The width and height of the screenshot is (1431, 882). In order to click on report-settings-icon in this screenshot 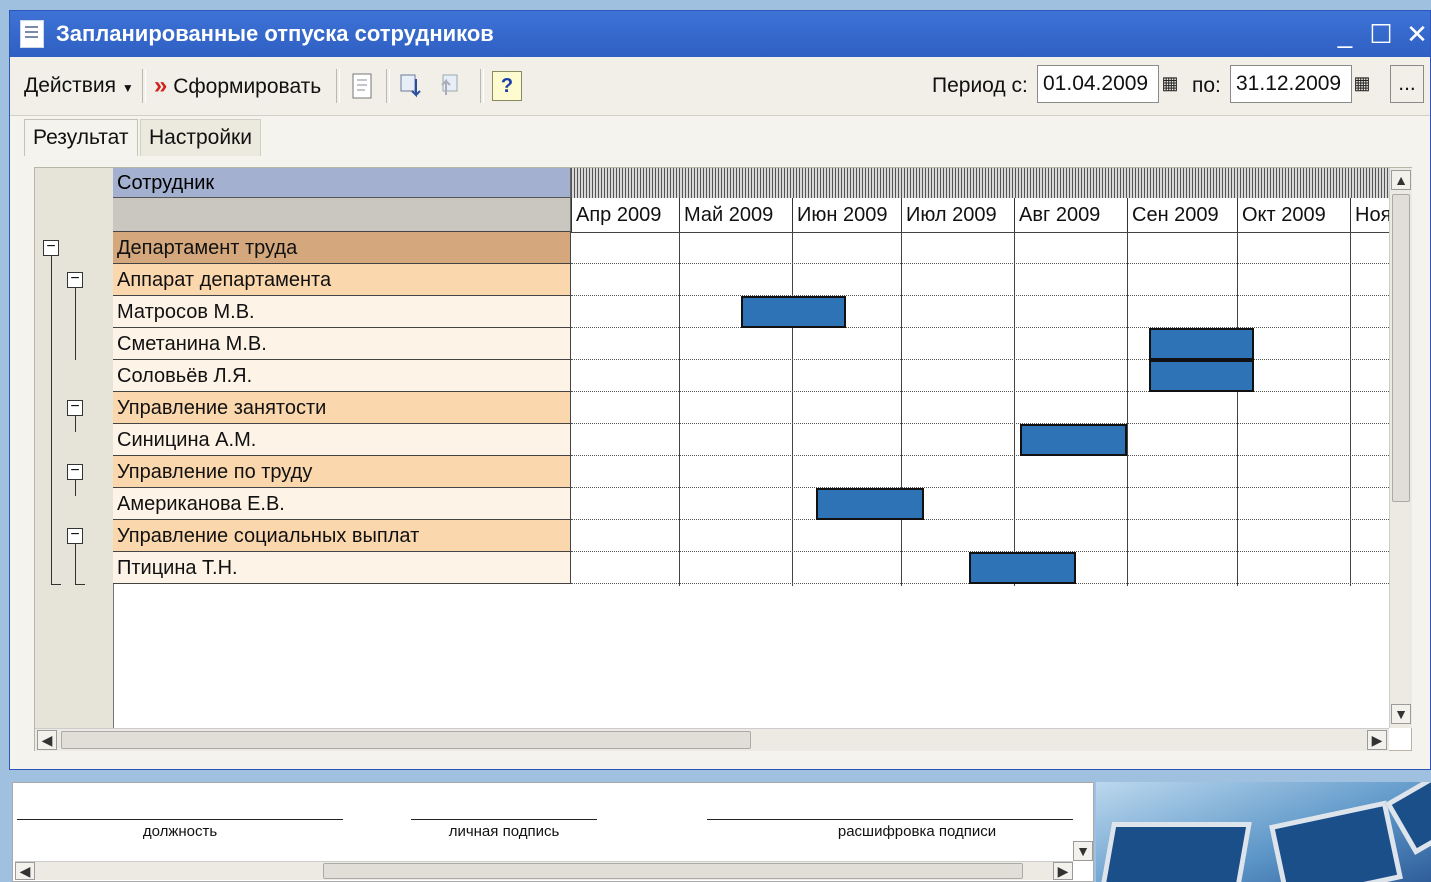, I will do `click(363, 86)`.